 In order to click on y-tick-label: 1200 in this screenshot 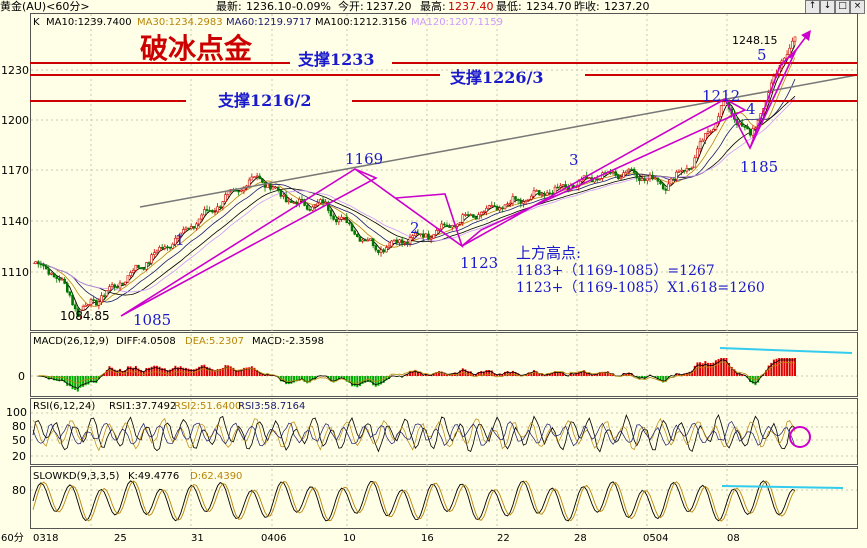, I will do `click(15, 120)`.